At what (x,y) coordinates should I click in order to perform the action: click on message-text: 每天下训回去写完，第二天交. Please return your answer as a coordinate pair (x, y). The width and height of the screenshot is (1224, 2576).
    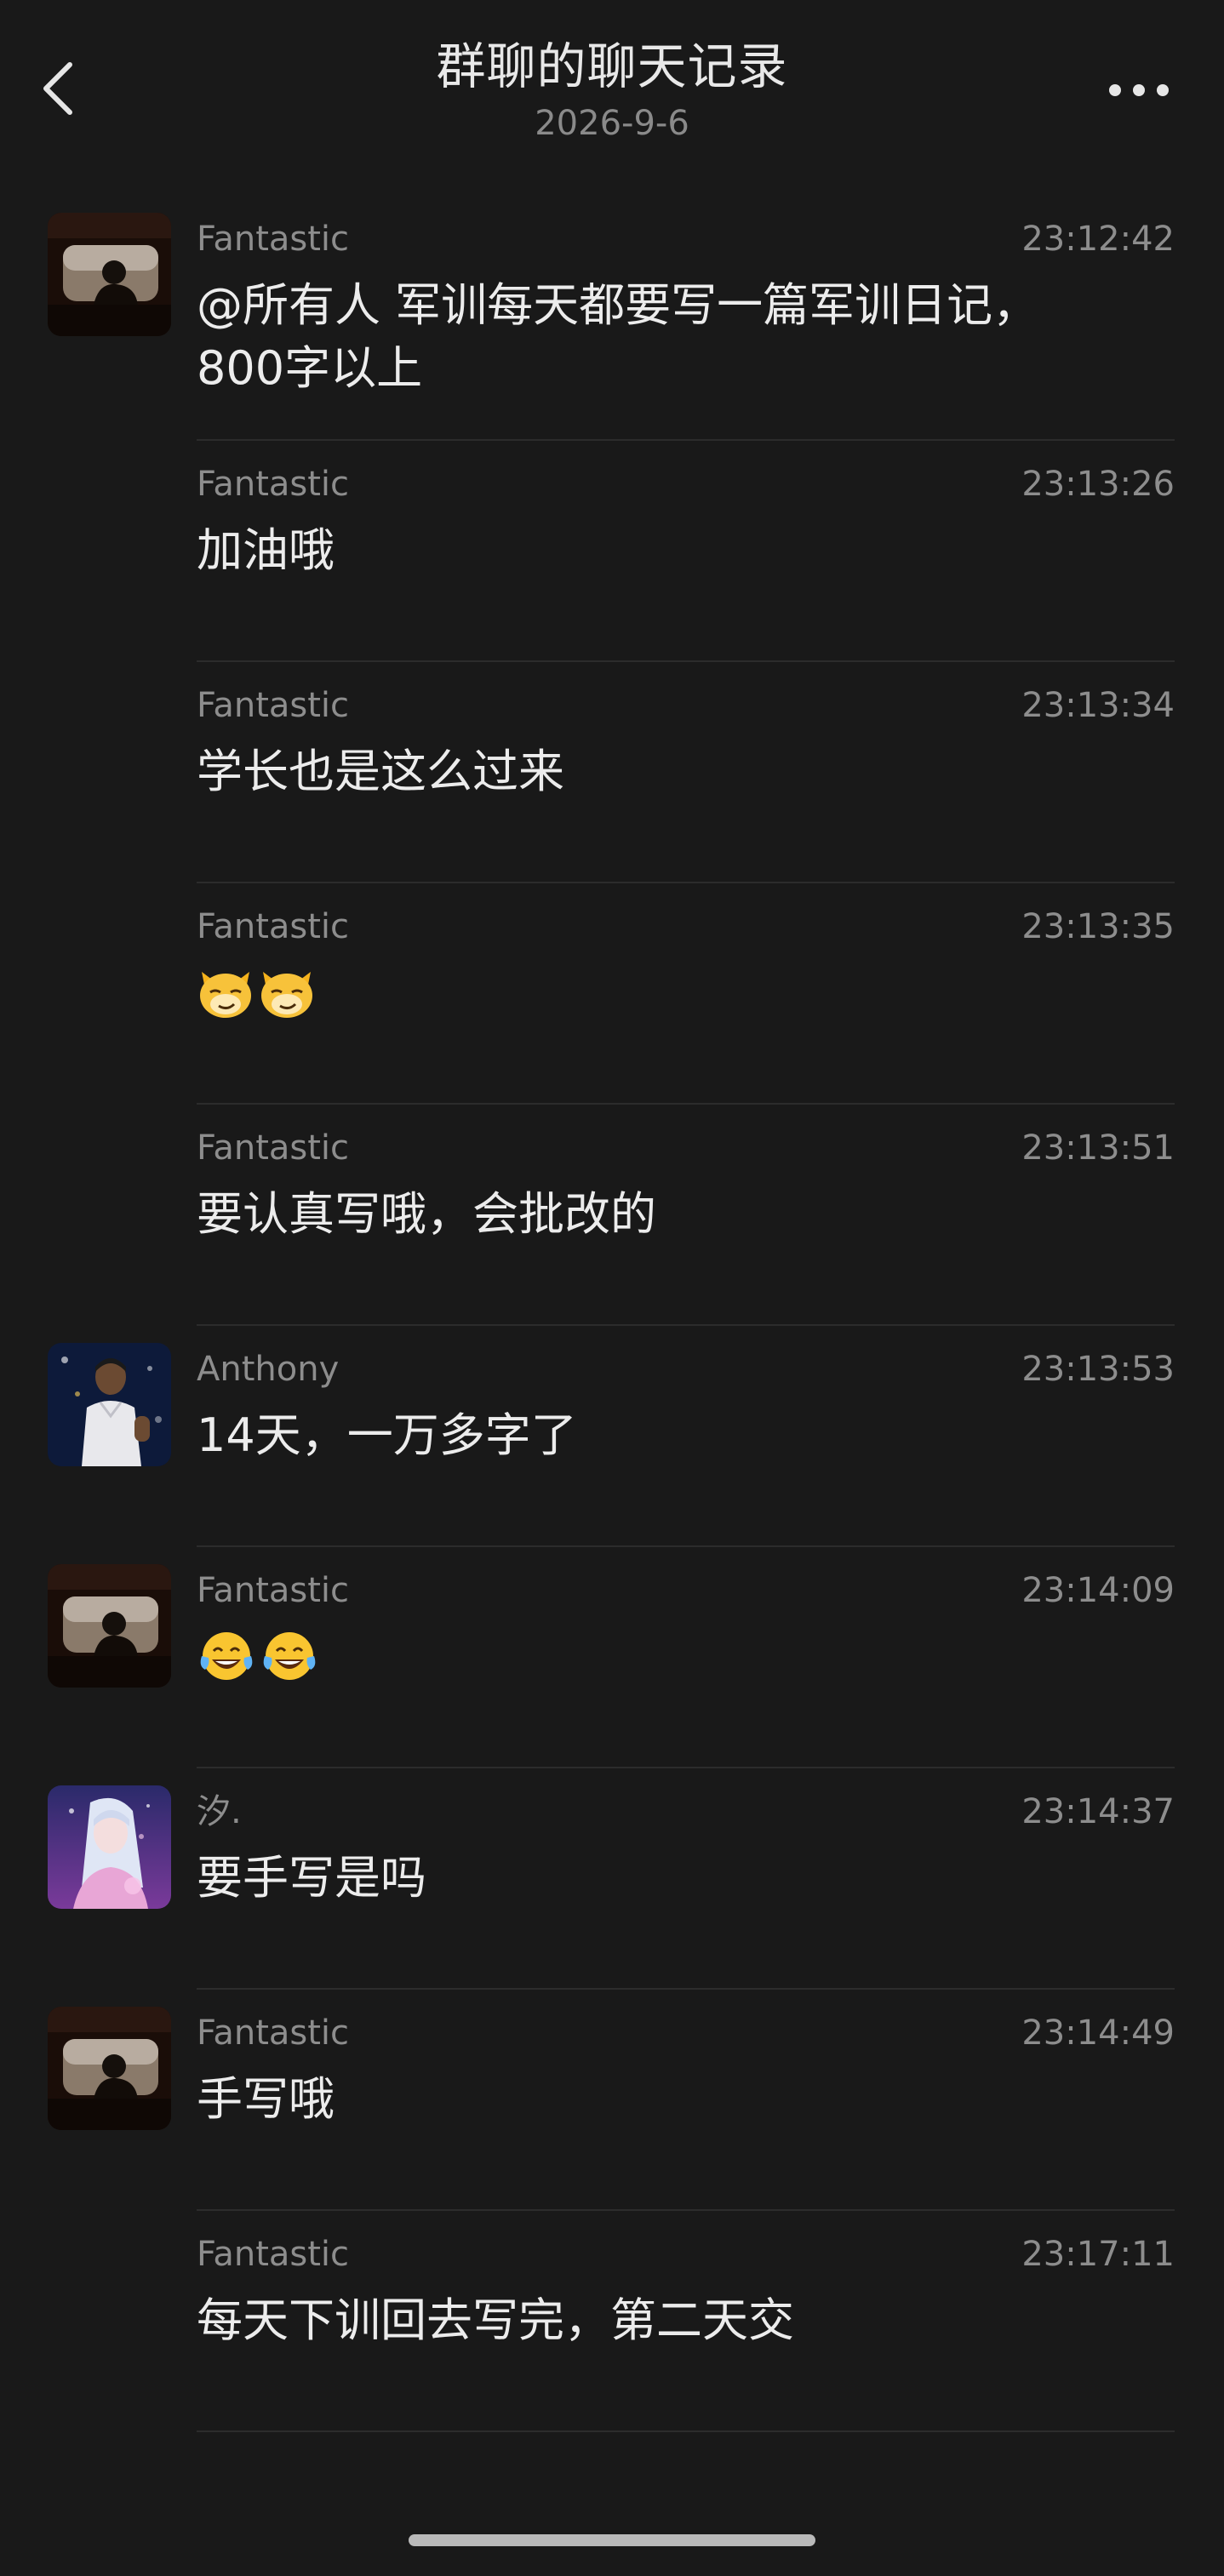
    Looking at the image, I should click on (495, 2320).